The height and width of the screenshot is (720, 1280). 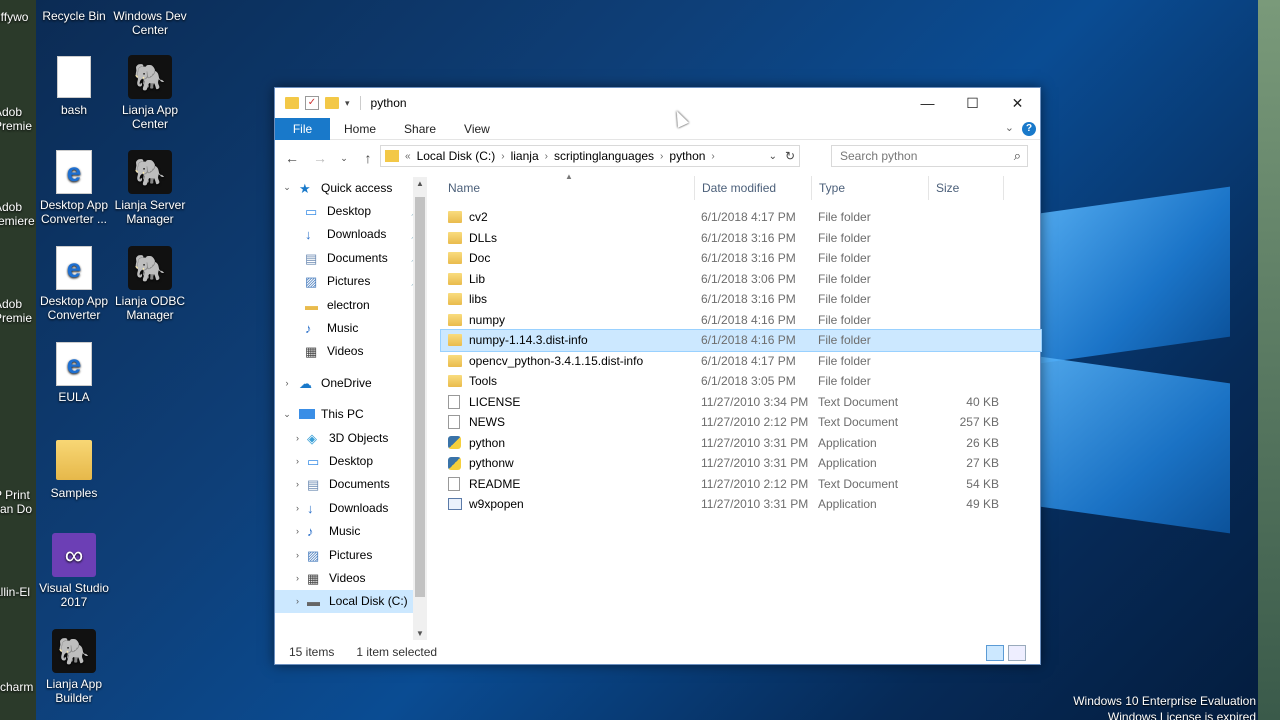 What do you see at coordinates (351, 351) in the screenshot?
I see `nav-quick-item: ▦ Videos` at bounding box center [351, 351].